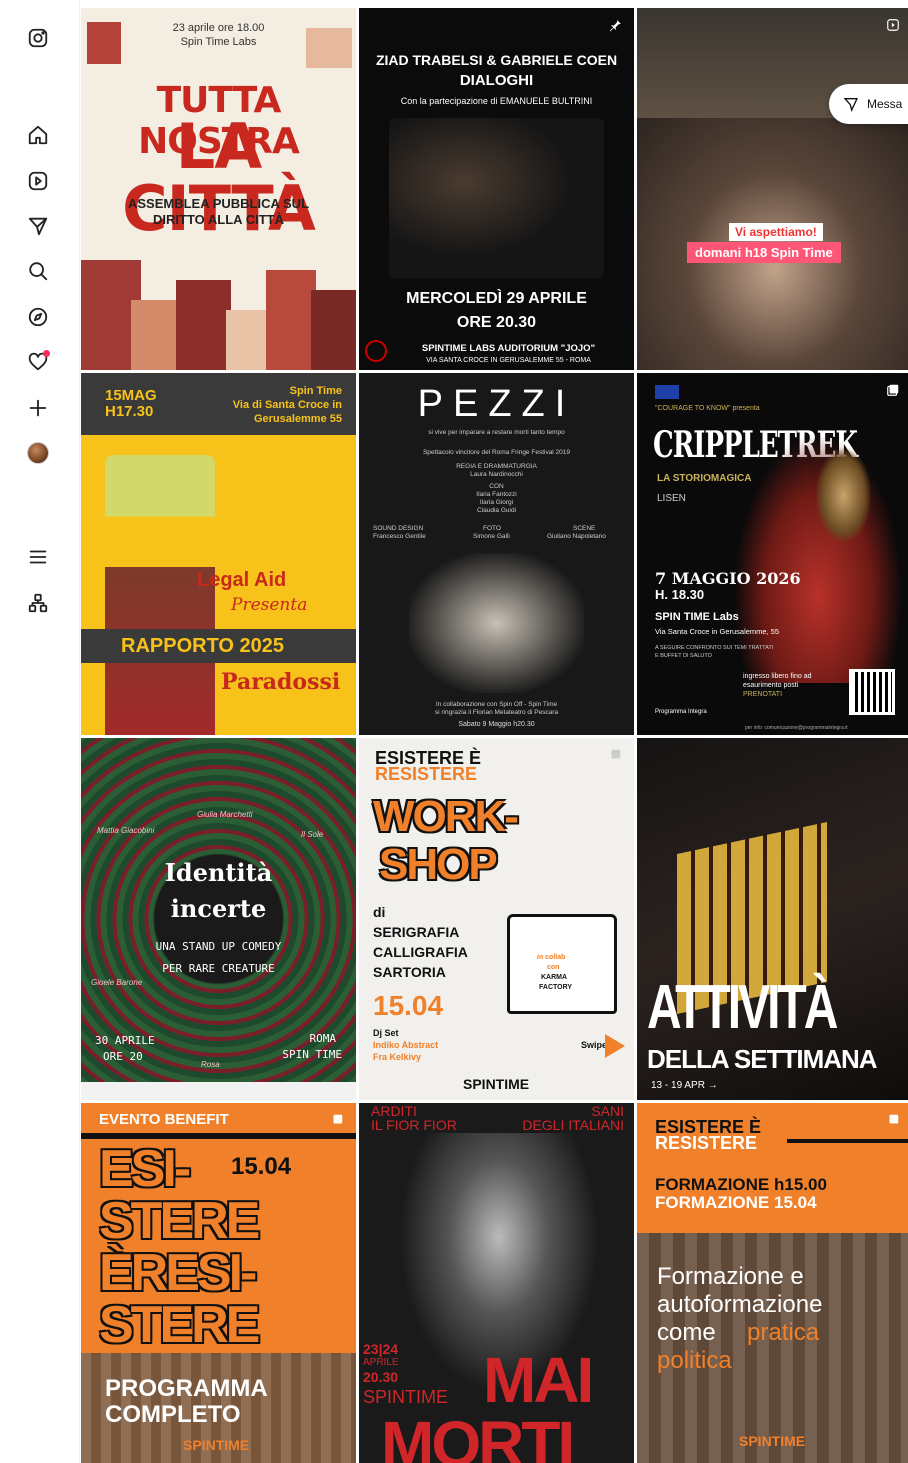 This screenshot has width=908, height=1463. What do you see at coordinates (379, 912) in the screenshot?
I see `post-di: di` at bounding box center [379, 912].